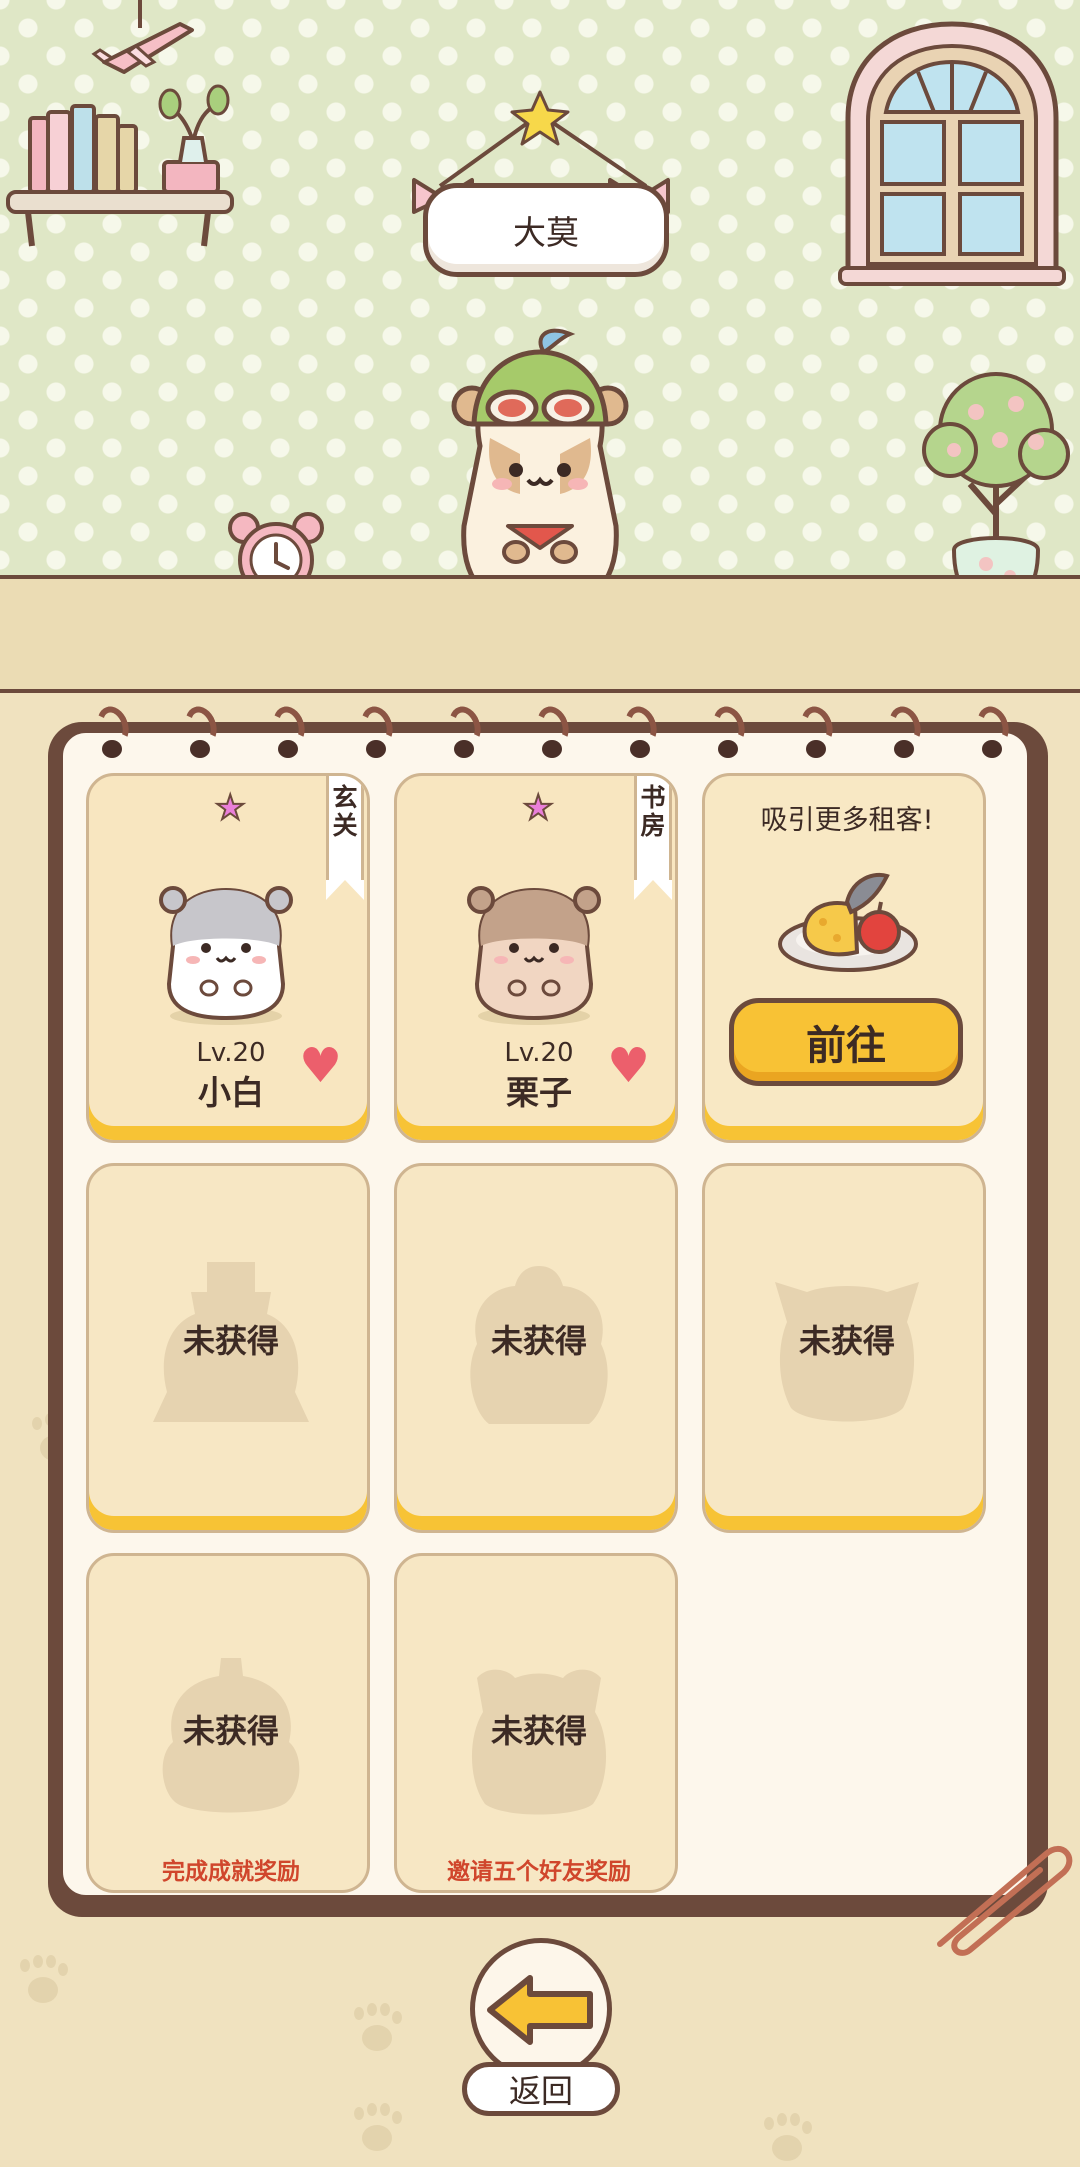 Image resolution: width=1080 pixels, height=2167 pixels. I want to click on arrow-left-icon, so click(540, 2010).